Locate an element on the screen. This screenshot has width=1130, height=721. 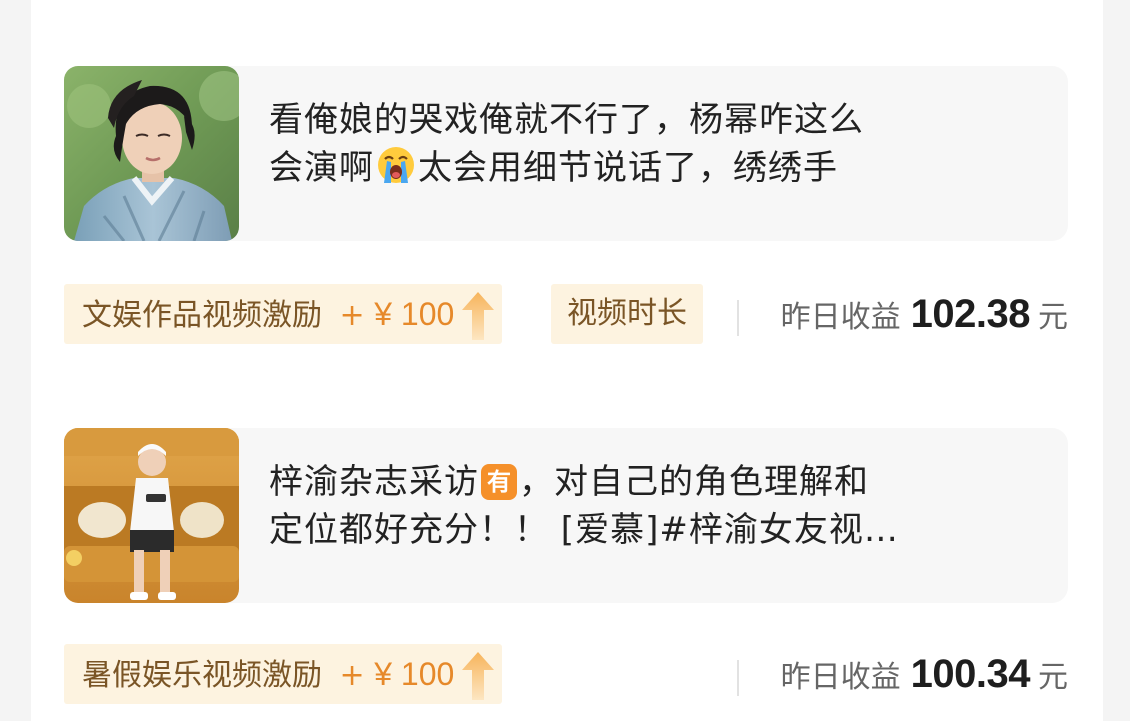
yesterday-earnings: 昨日收益 102.38 元 is located at coordinates (924, 314).